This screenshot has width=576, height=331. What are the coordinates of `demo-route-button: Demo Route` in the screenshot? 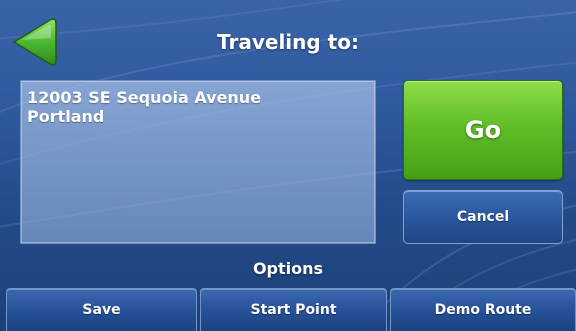 It's located at (483, 309).